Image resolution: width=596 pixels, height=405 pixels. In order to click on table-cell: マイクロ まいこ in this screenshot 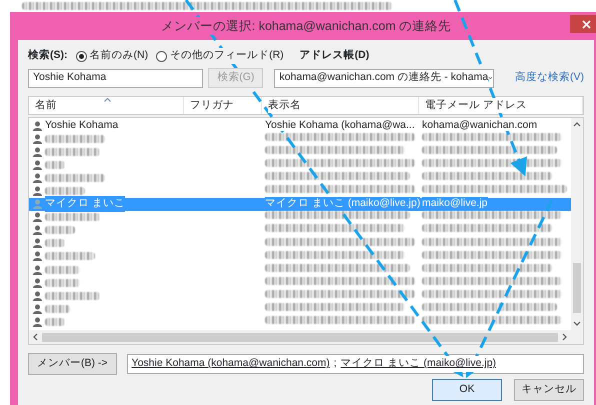, I will do `click(85, 204)`.